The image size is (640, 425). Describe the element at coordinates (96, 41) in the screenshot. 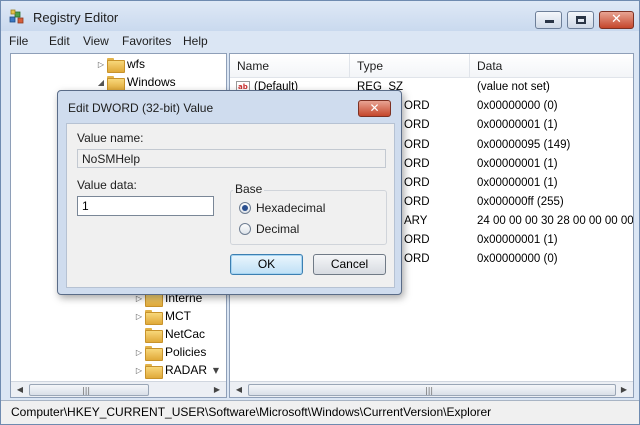

I see `menu-view: View` at that location.